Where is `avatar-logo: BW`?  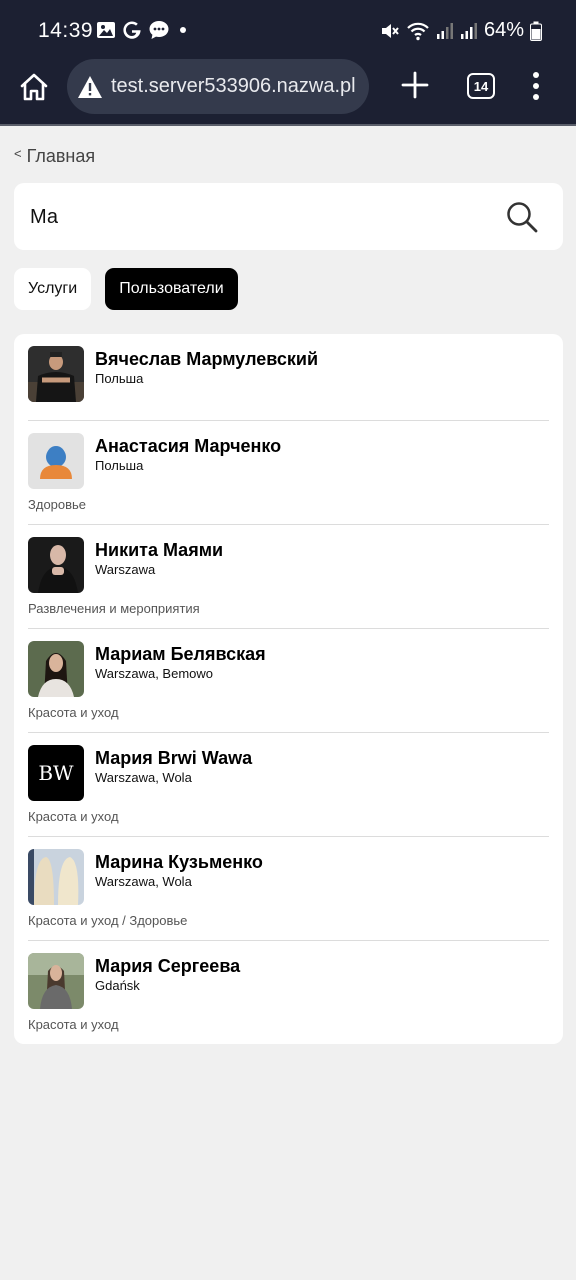
avatar-logo: BW is located at coordinates (56, 773).